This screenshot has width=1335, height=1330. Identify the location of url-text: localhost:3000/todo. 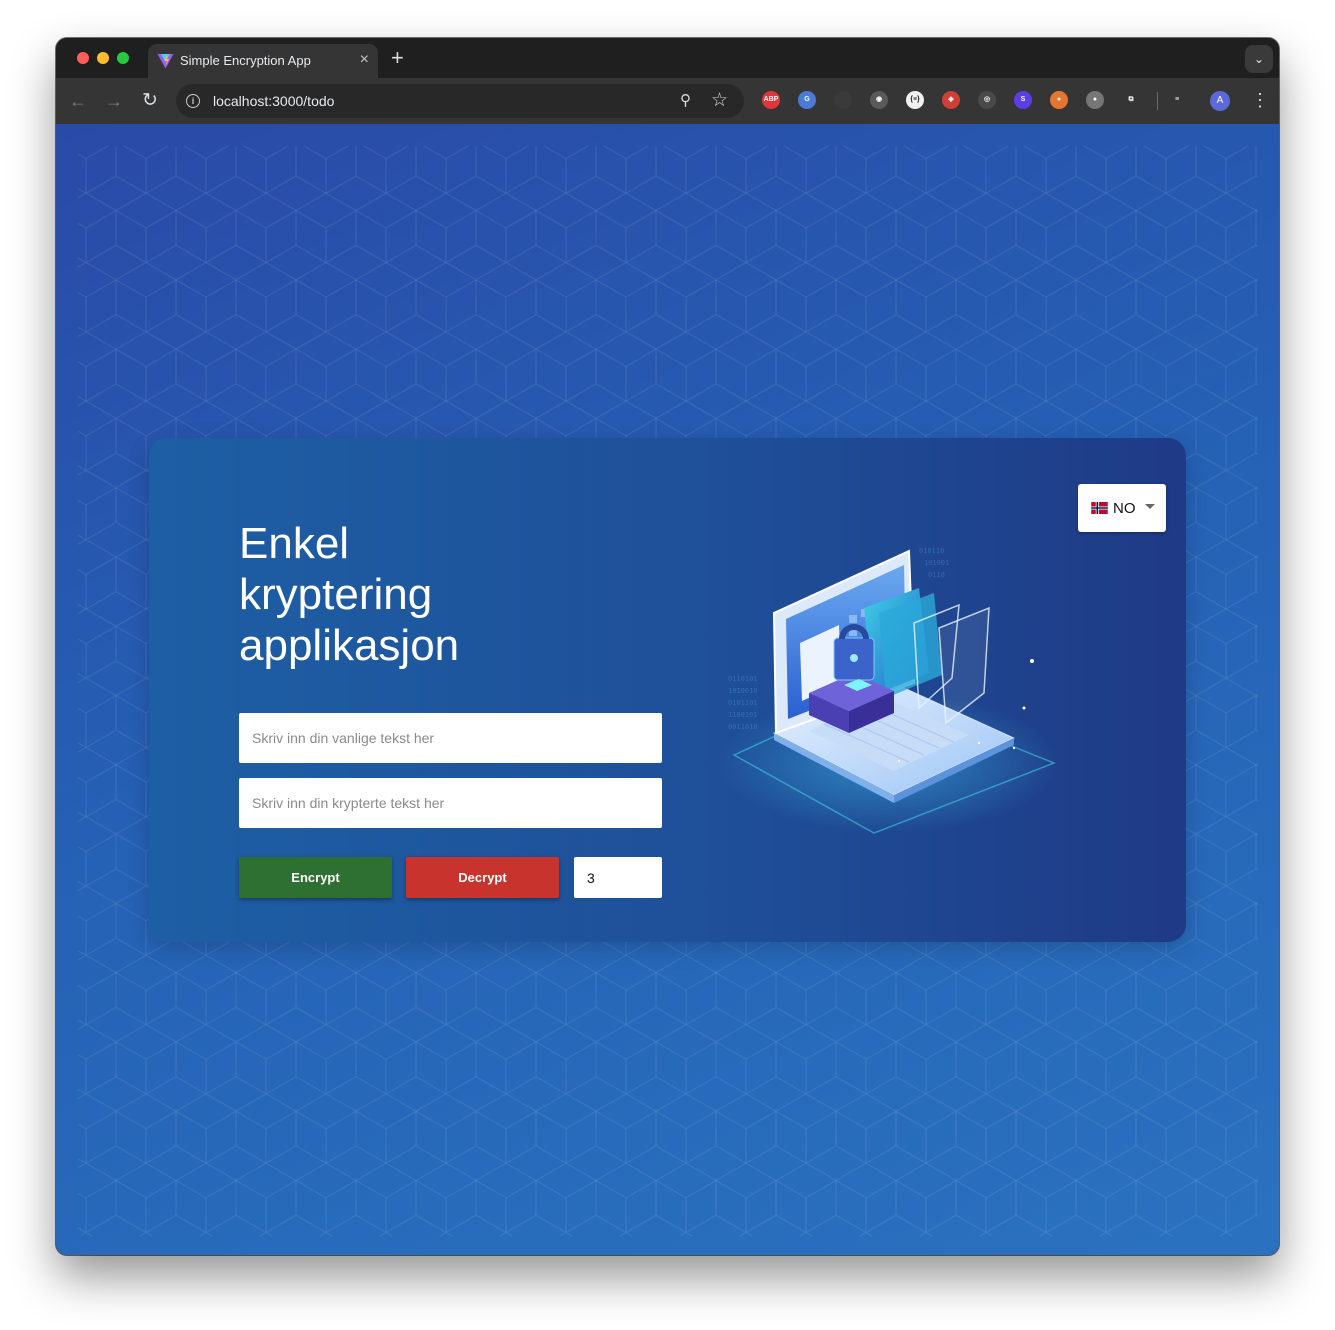
(273, 101).